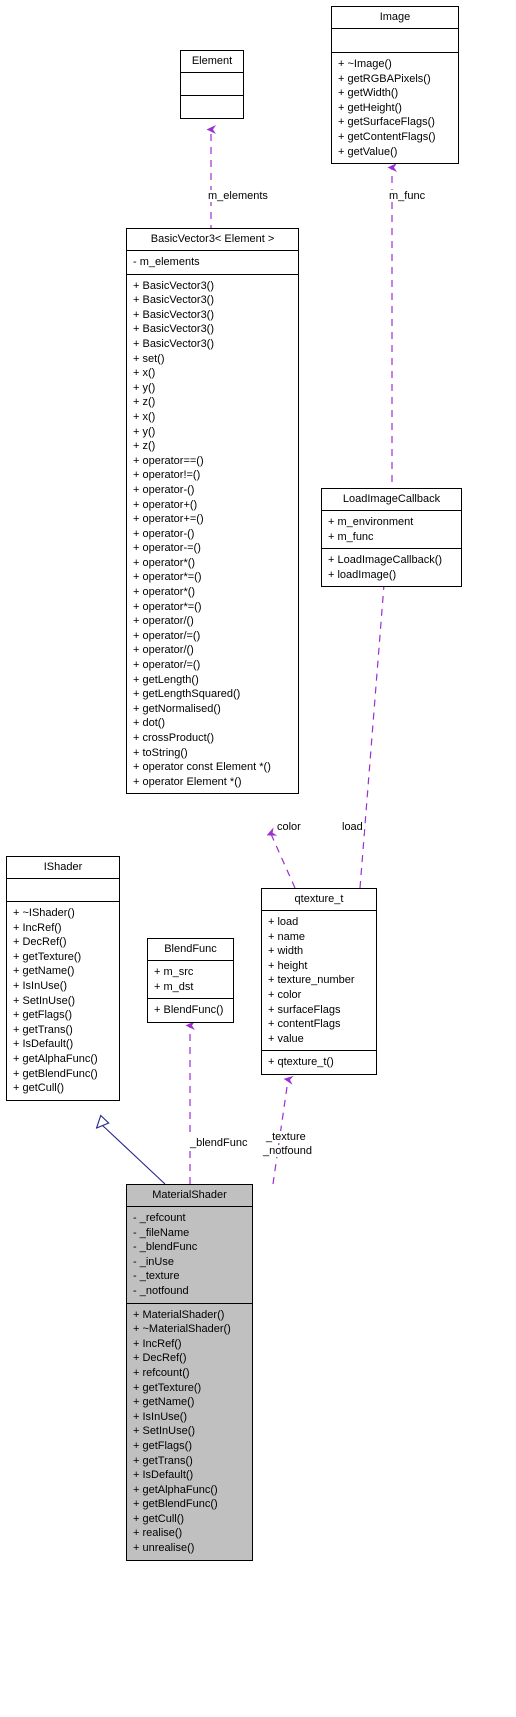 The width and height of the screenshot is (516, 1717). What do you see at coordinates (212, 262) in the screenshot?
I see `attributes-compartment: - m_elements` at bounding box center [212, 262].